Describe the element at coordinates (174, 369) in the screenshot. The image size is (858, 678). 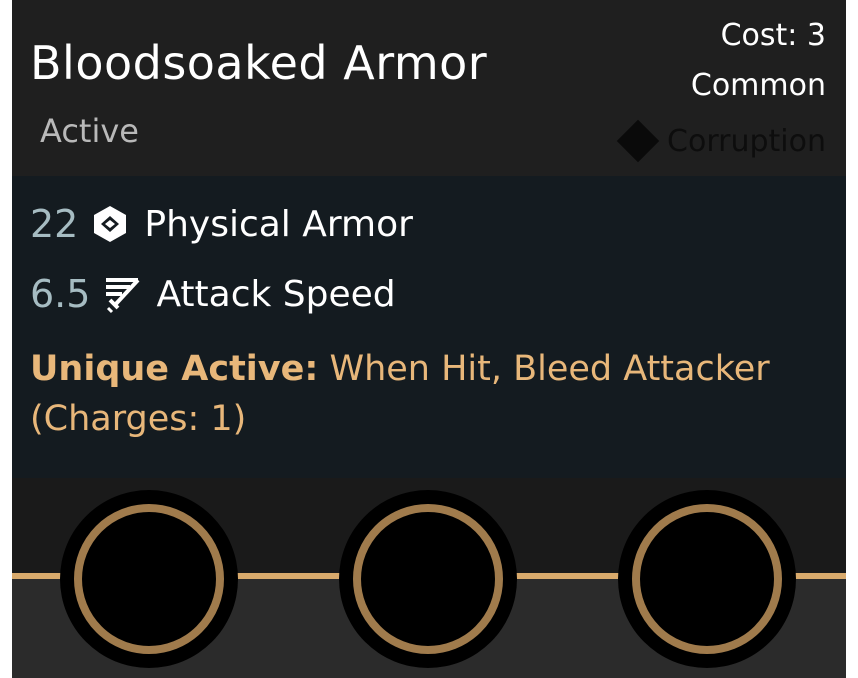
I see `ability-prefix: Unique Active:` at that location.